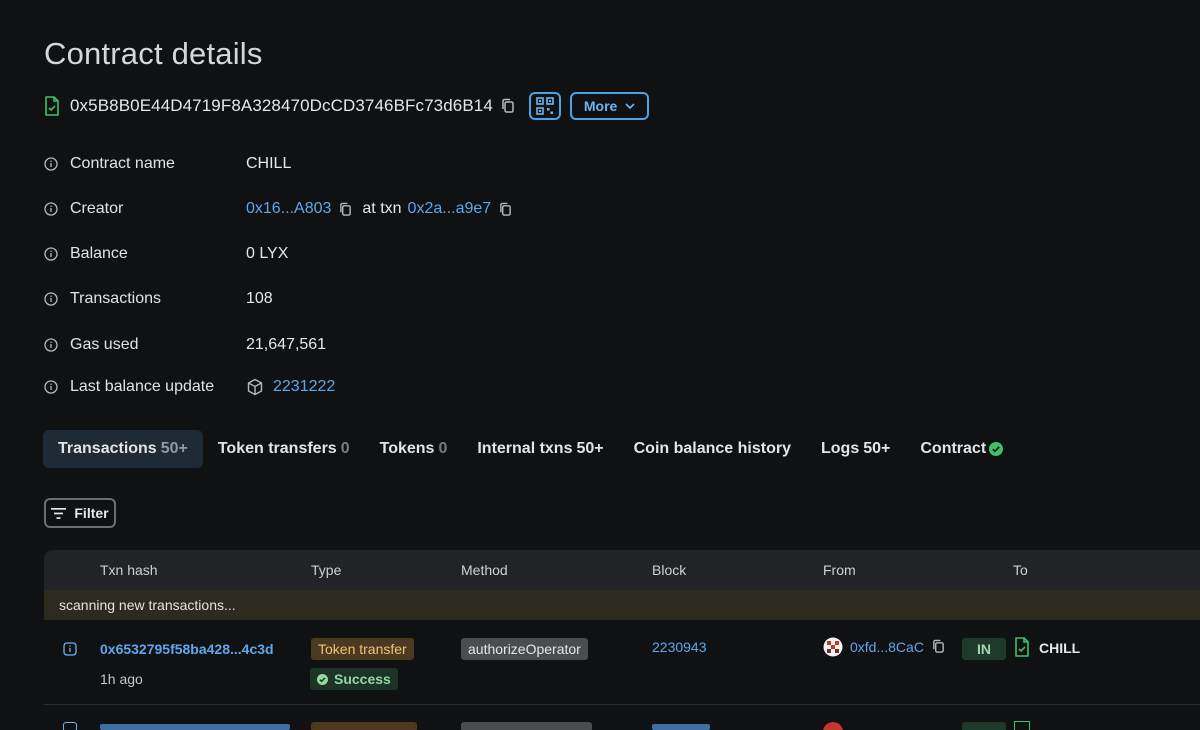  Describe the element at coordinates (984, 726) in the screenshot. I see `direction-badge-fragment` at that location.